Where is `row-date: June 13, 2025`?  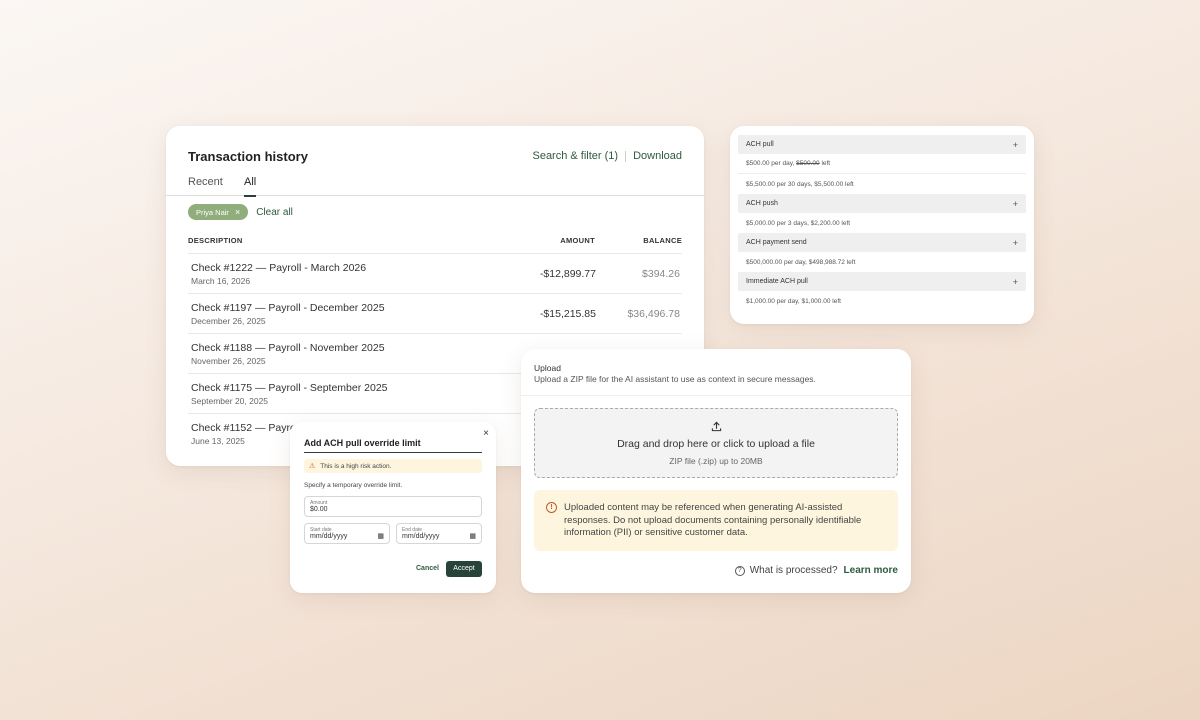 row-date: June 13, 2025 is located at coordinates (218, 441).